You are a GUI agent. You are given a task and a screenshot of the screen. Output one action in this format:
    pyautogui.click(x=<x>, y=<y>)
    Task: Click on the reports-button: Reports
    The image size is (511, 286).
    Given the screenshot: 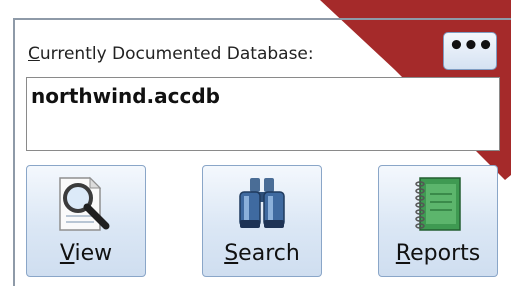 What is the action you would take?
    pyautogui.click(x=438, y=221)
    